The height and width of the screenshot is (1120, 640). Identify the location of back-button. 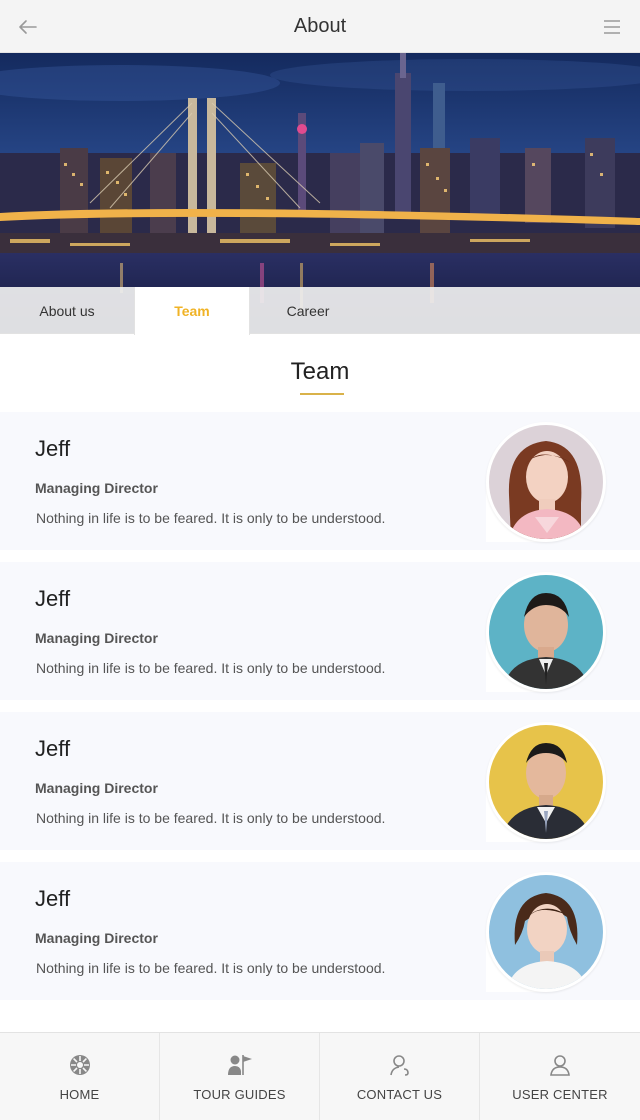
(28, 27).